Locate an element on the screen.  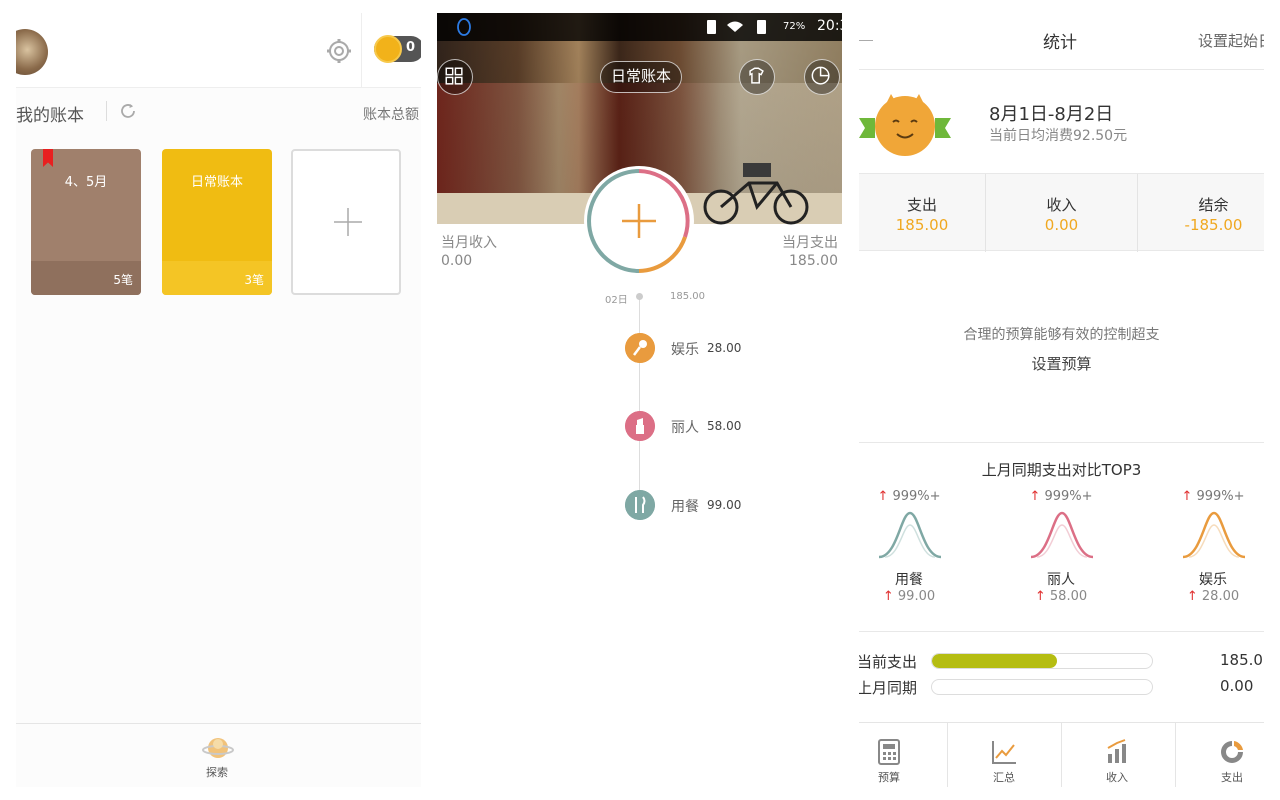
page-title: 统计 is located at coordinates (1060, 43).